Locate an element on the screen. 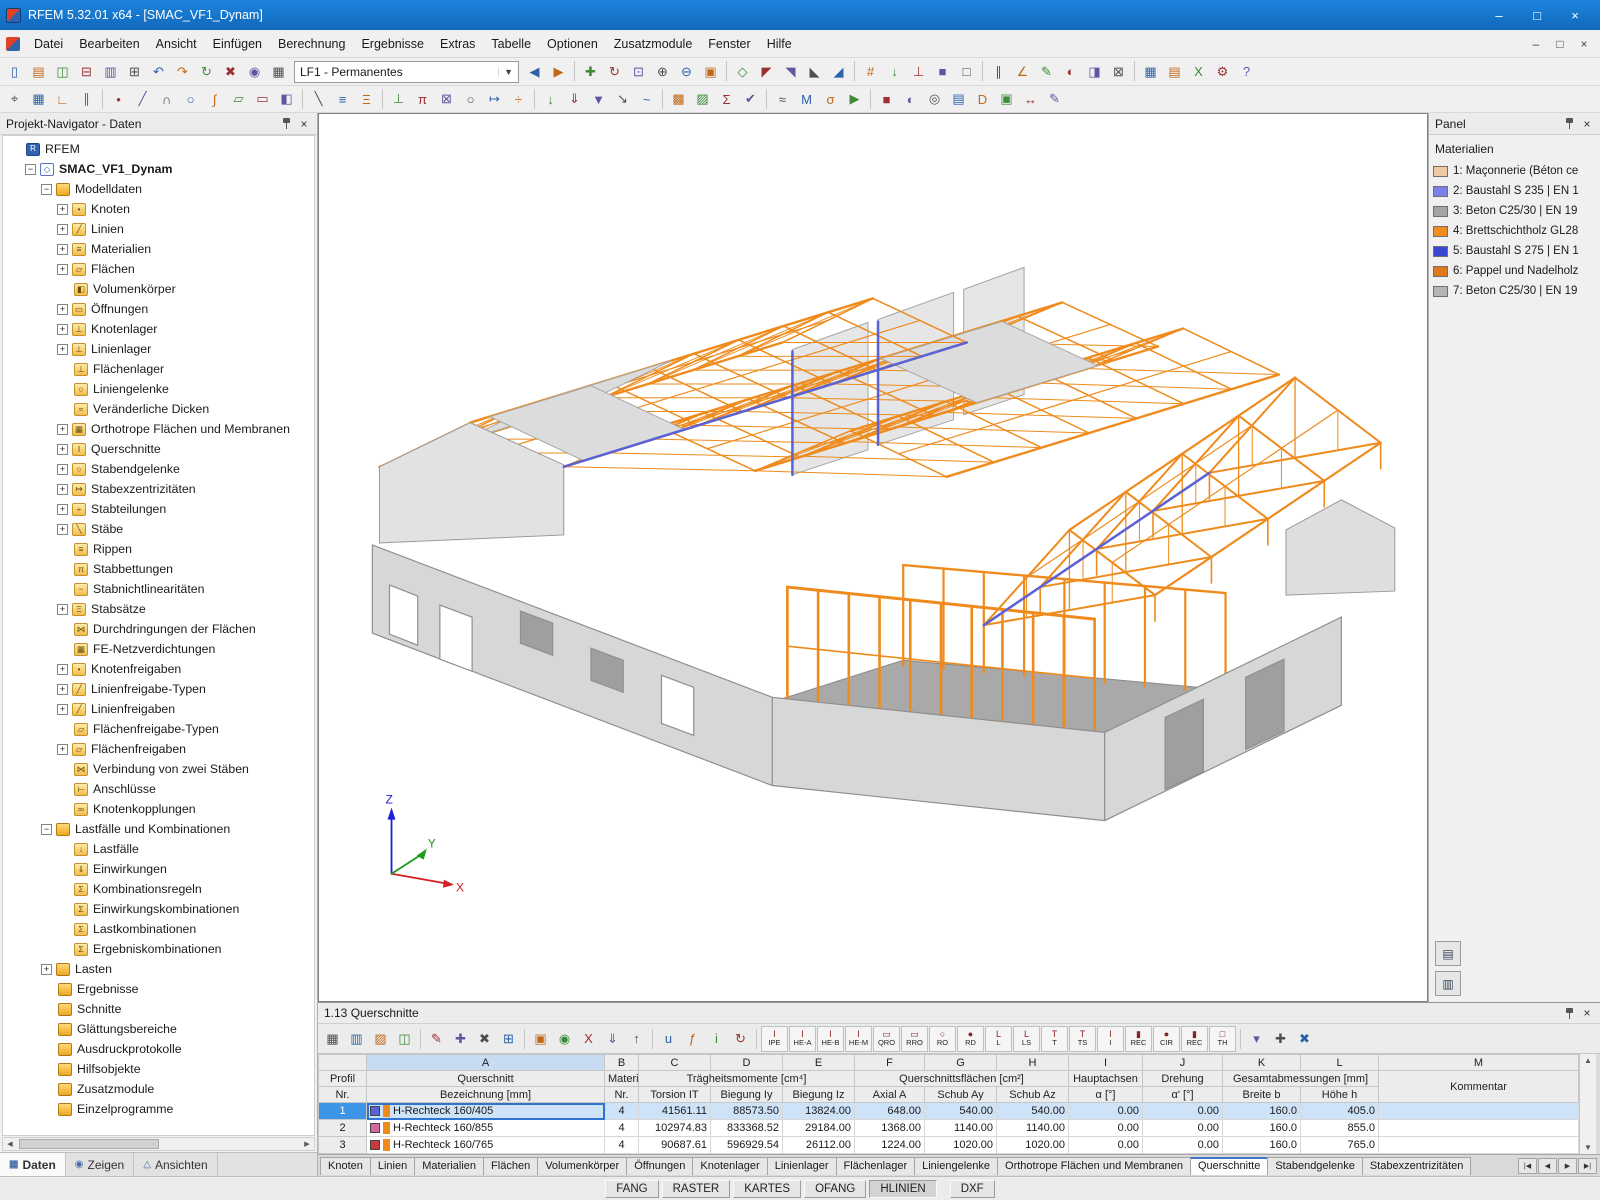 The width and height of the screenshot is (1600, 1200). zoom-out-icon: ⊖ is located at coordinates (686, 72).